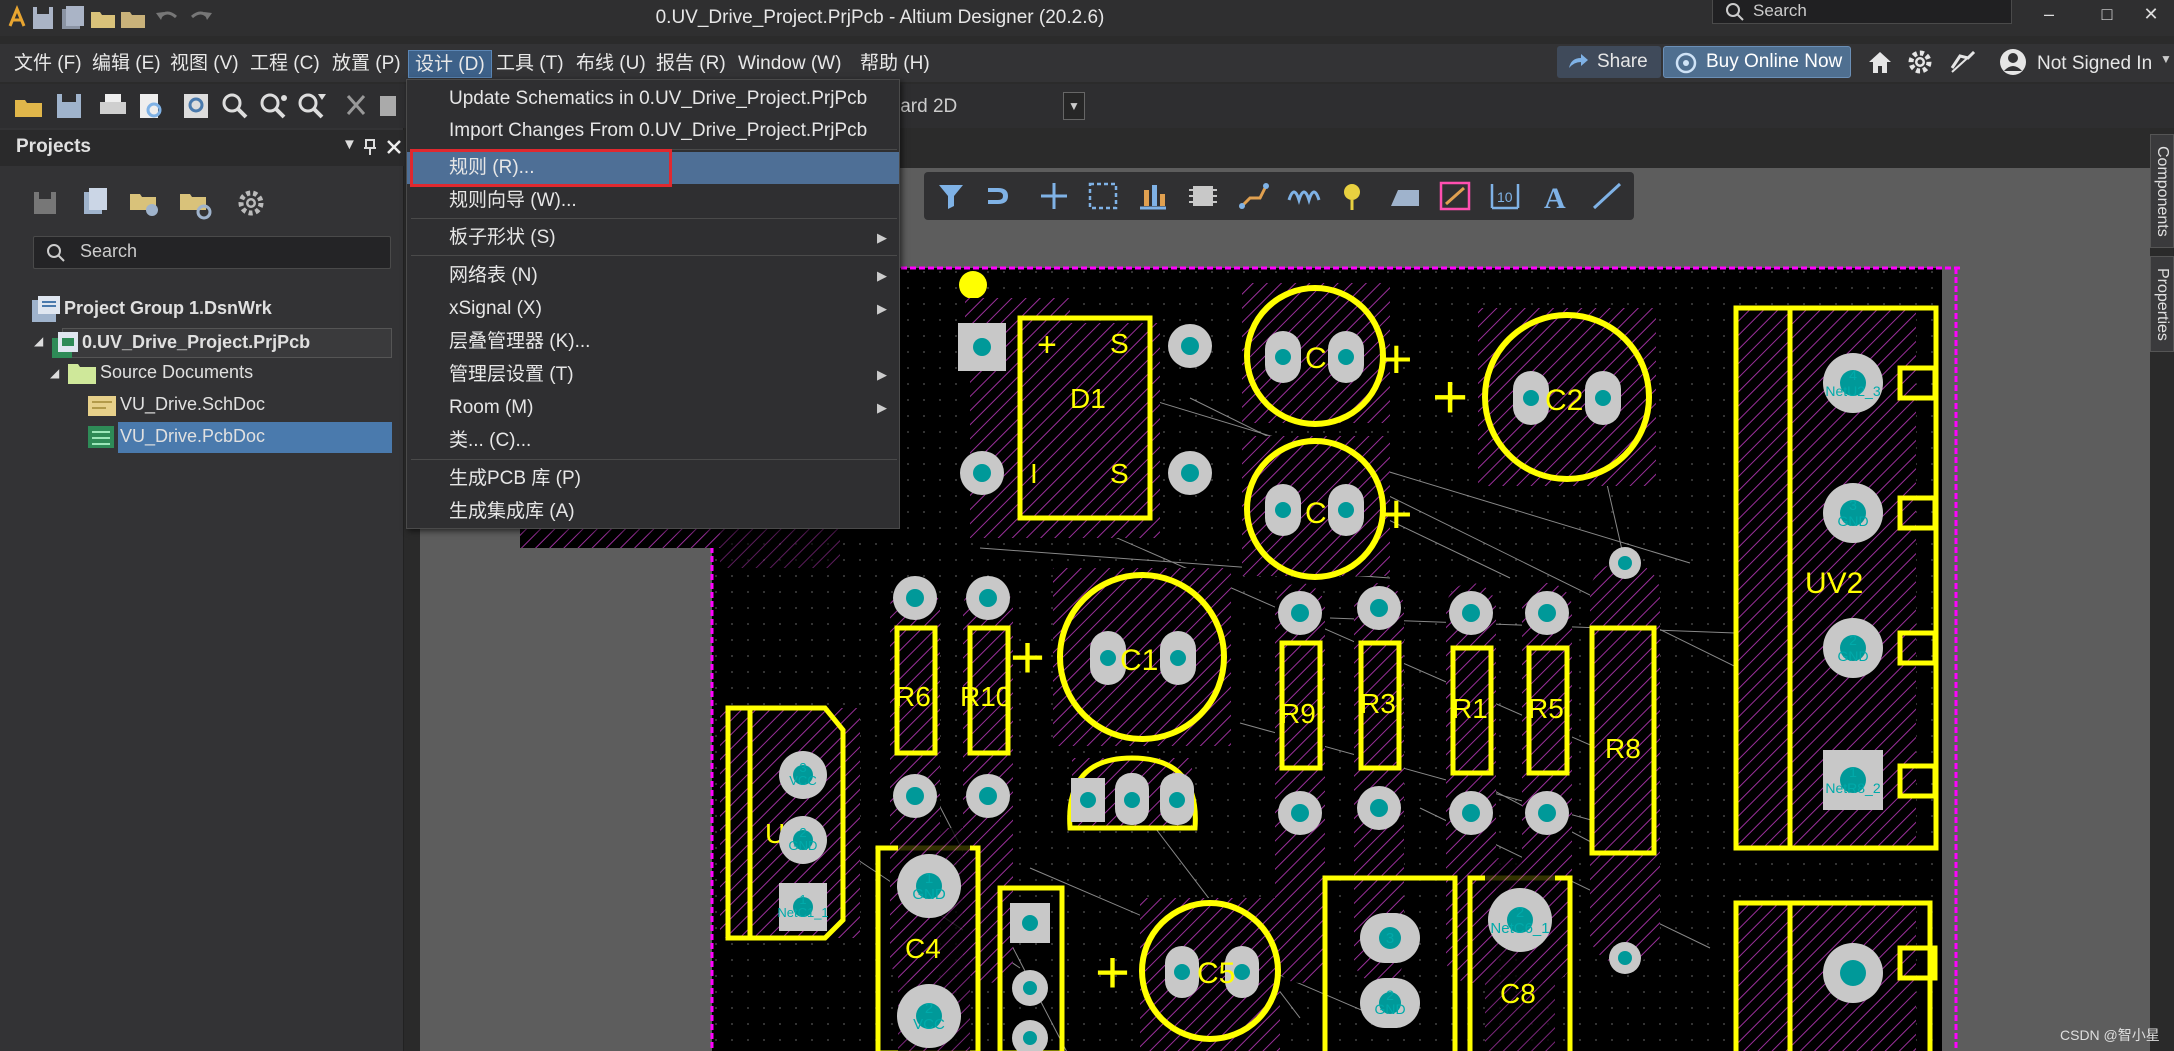 Image resolution: width=2174 pixels, height=1051 pixels. What do you see at coordinates (512, 511) in the screenshot?
I see `menu-item-label: 生成集成库 (A)` at bounding box center [512, 511].